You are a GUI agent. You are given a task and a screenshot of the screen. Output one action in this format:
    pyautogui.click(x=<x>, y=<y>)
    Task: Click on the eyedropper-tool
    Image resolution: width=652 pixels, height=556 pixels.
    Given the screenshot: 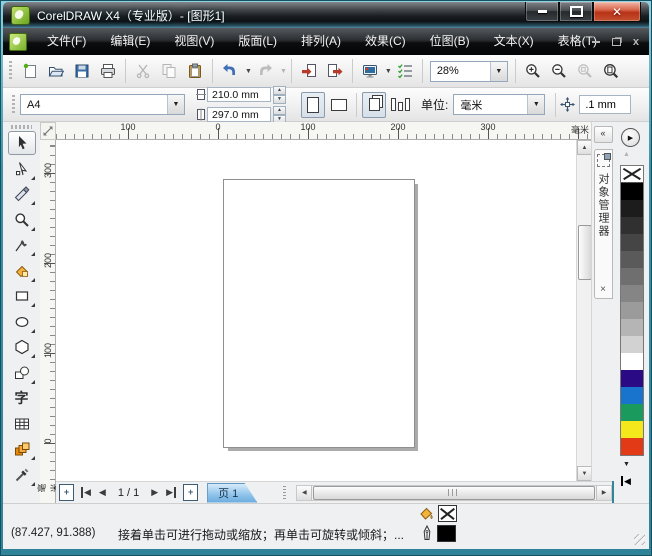 What is the action you would take?
    pyautogui.click(x=22, y=475)
    